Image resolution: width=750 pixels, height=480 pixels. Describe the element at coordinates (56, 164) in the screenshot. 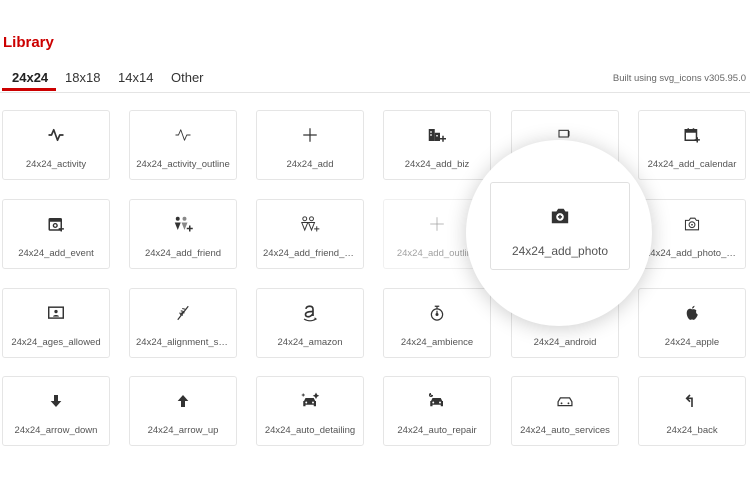

I see `icon-label: 24x24_activity` at that location.